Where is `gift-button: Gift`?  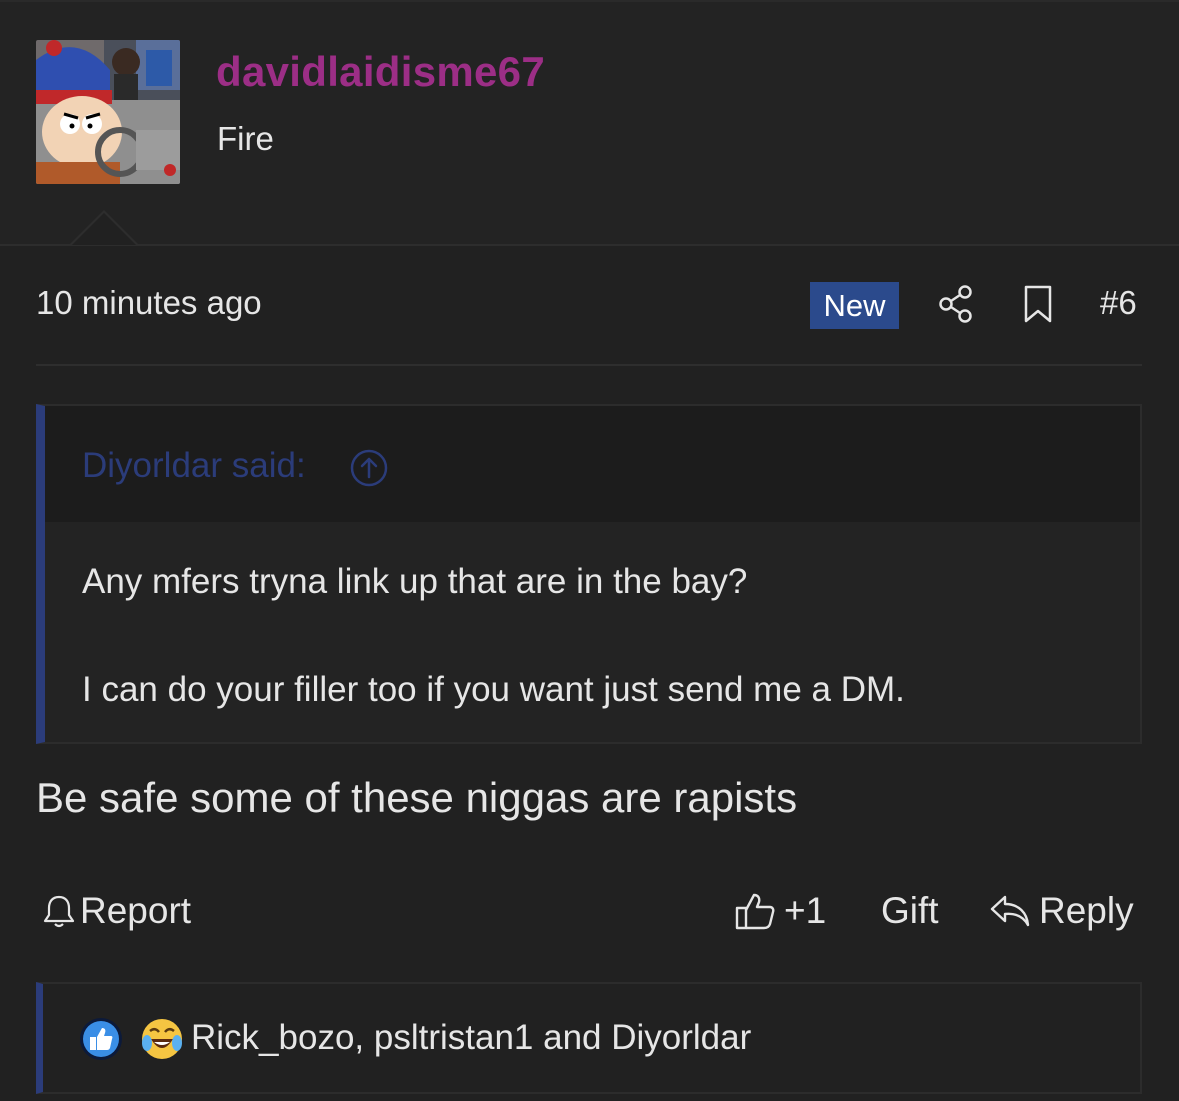 gift-button: Gift is located at coordinates (910, 911).